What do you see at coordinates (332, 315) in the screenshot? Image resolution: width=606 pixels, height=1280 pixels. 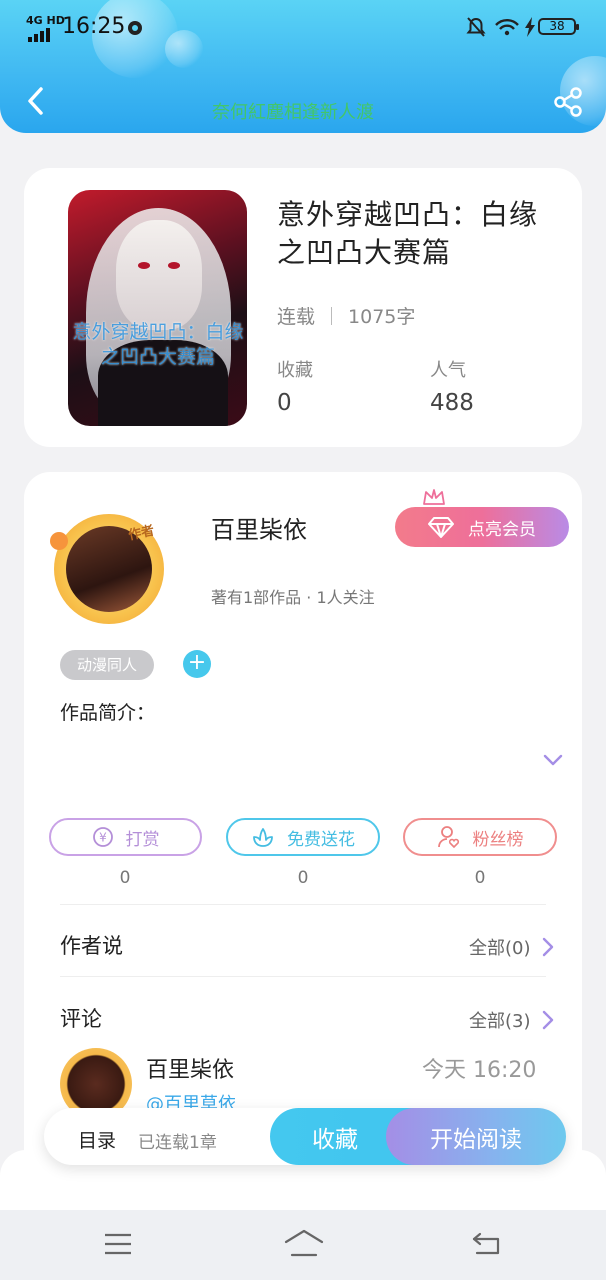 I see `meta-divider` at bounding box center [332, 315].